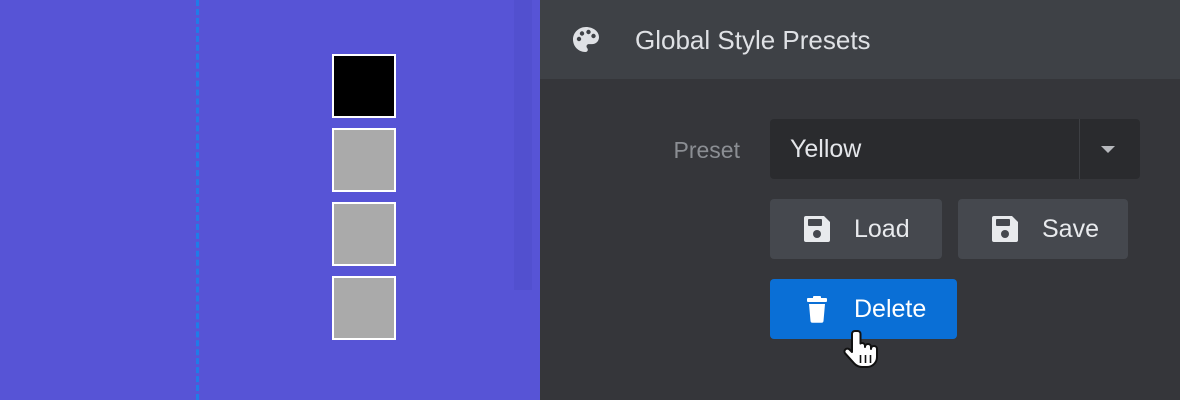 The image size is (1180, 400). What do you see at coordinates (890, 309) in the screenshot?
I see `delete-button-label: Delete` at bounding box center [890, 309].